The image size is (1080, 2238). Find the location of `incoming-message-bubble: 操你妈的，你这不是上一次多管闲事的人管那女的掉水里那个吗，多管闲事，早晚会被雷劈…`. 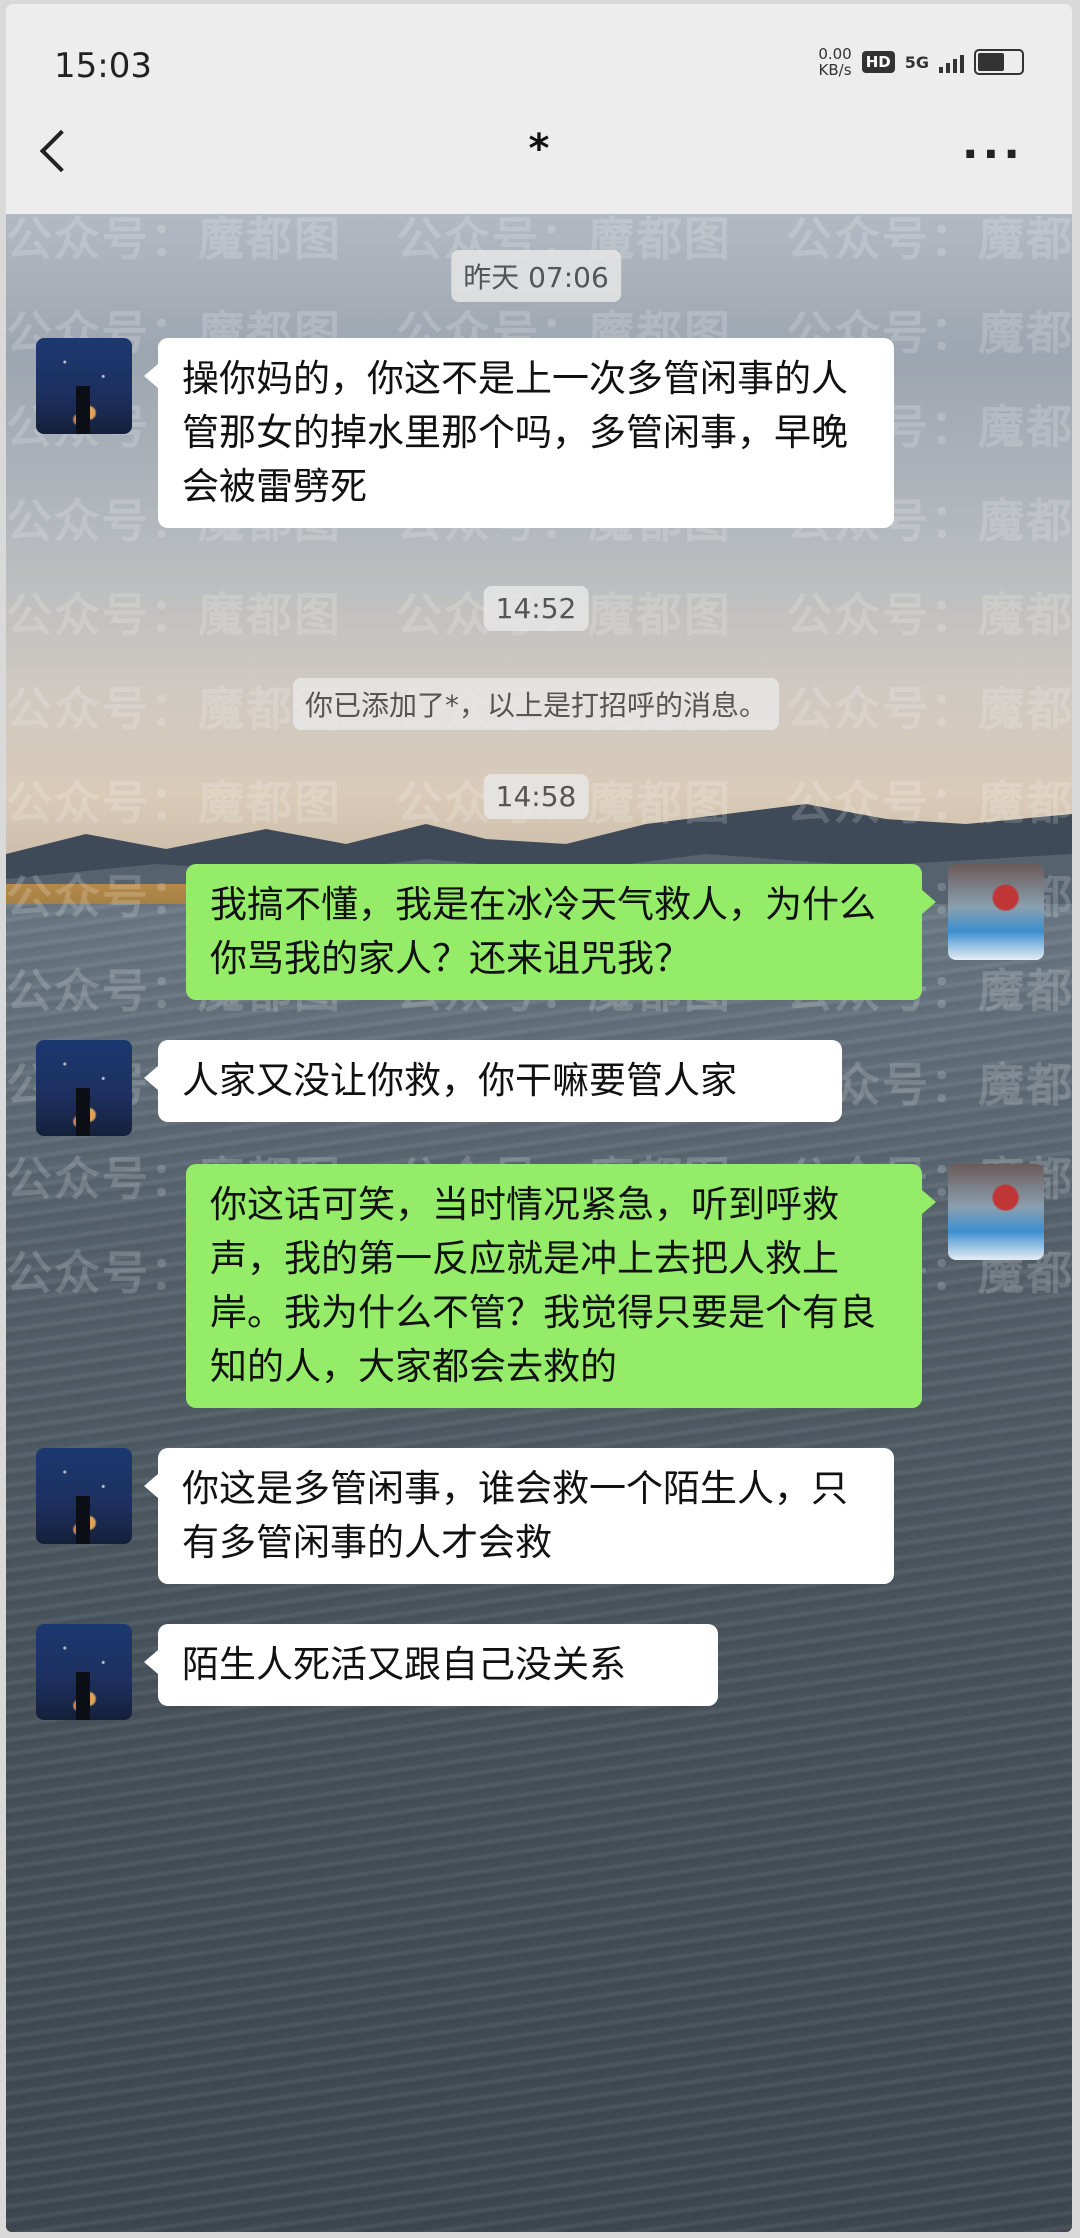

incoming-message-bubble: 操你妈的，你这不是上一次多管闲事的人管那女的掉水里那个吗，多管闲事，早晚会被雷劈… is located at coordinates (519, 433).